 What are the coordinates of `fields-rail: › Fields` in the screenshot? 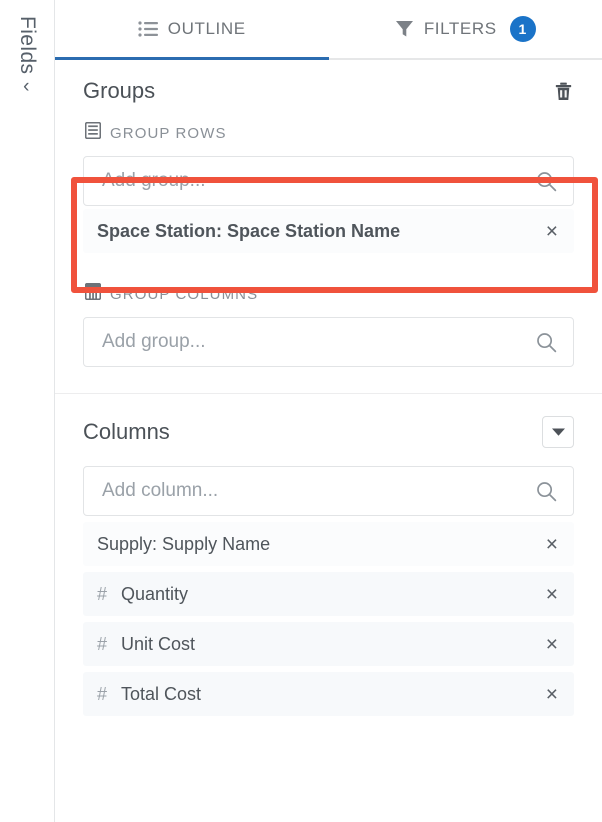 It's located at (27, 411).